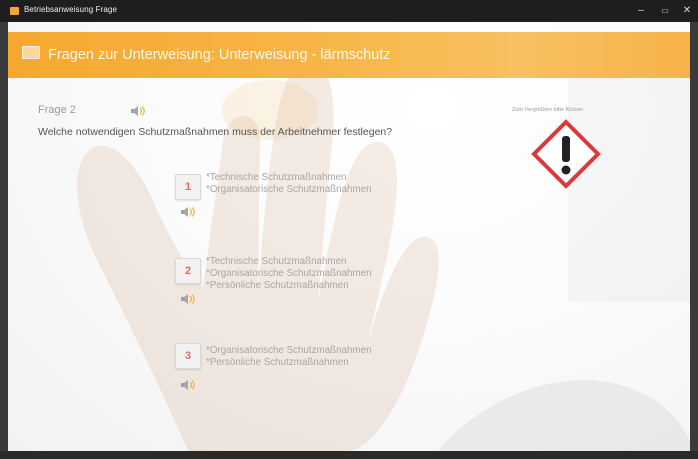 The width and height of the screenshot is (698, 459). I want to click on answer-3-audio-speaker-icon, so click(189, 385).